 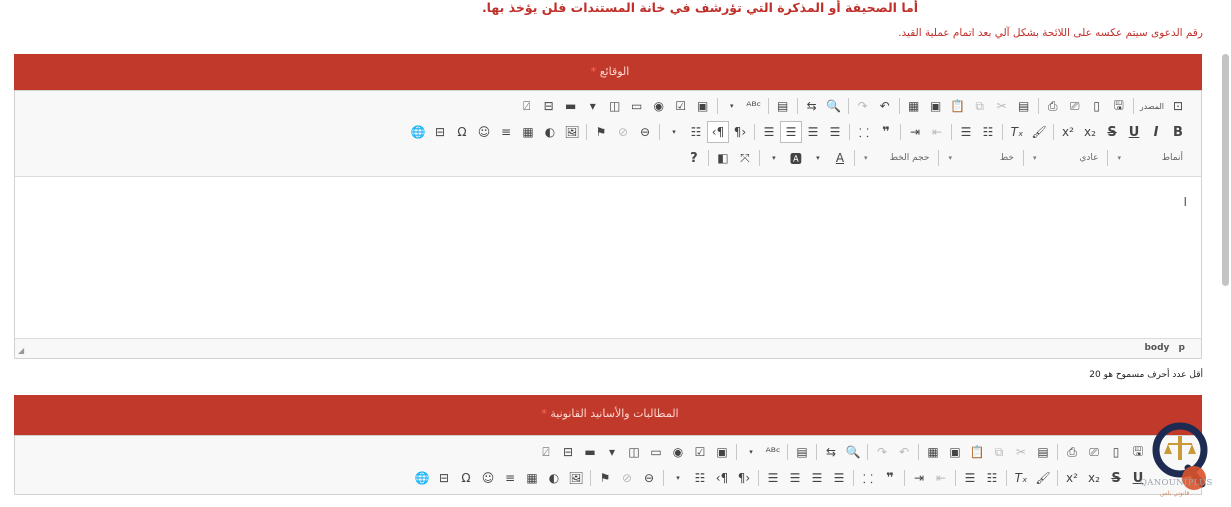 I want to click on source-icon: ⊡, so click(x=1178, y=106).